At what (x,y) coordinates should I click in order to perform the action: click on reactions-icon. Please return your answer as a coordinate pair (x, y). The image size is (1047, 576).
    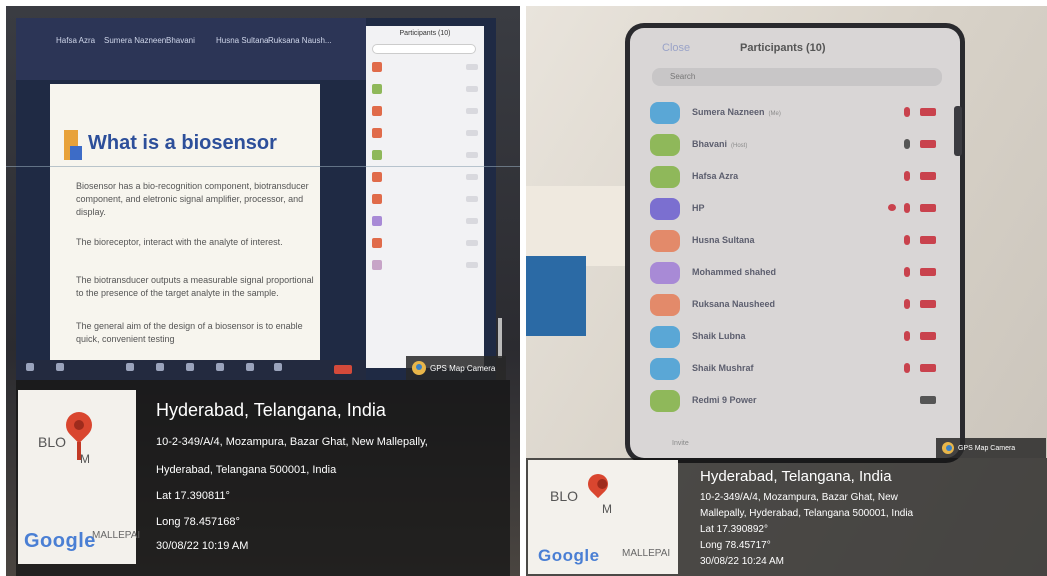
    Looking at the image, I should click on (250, 367).